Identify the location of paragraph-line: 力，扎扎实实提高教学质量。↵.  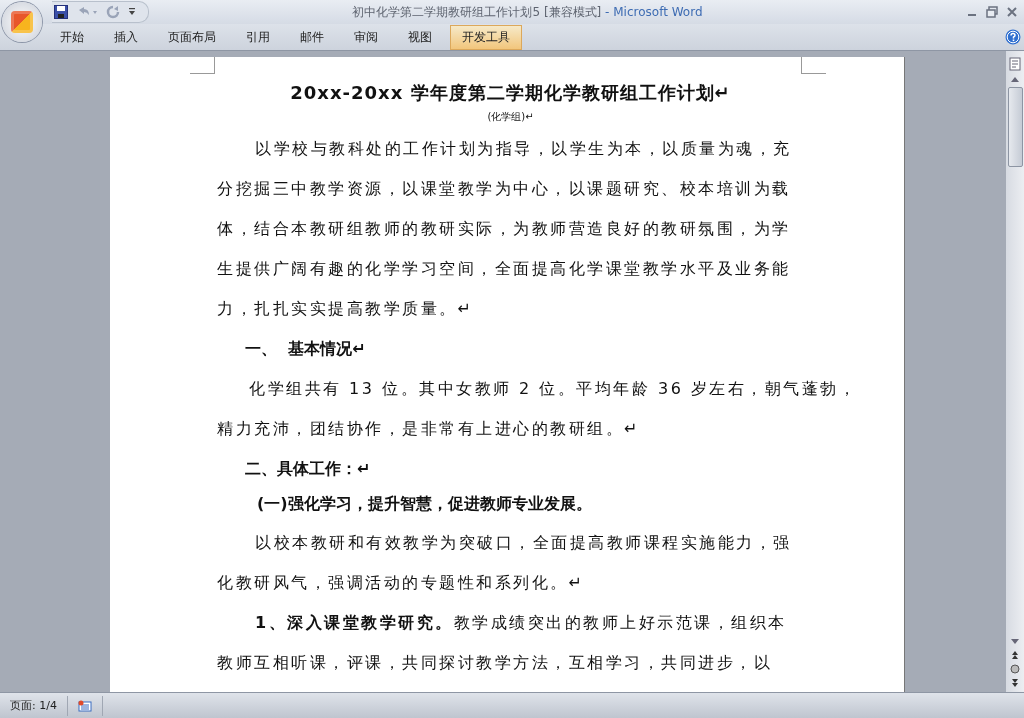
(345, 308).